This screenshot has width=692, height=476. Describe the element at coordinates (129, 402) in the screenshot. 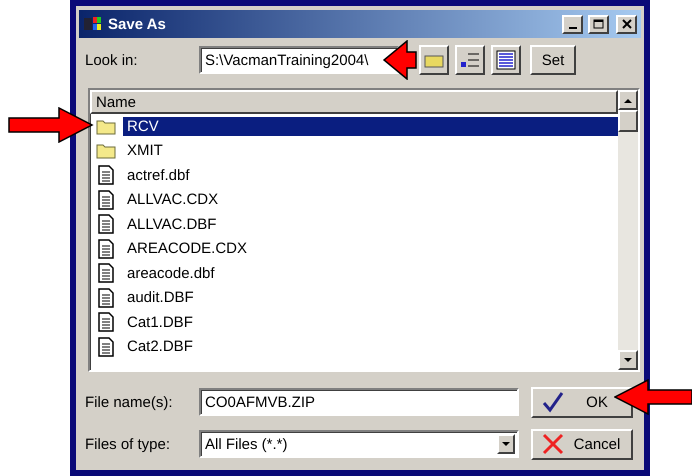

I see `file-name-label: File name(s):` at that location.